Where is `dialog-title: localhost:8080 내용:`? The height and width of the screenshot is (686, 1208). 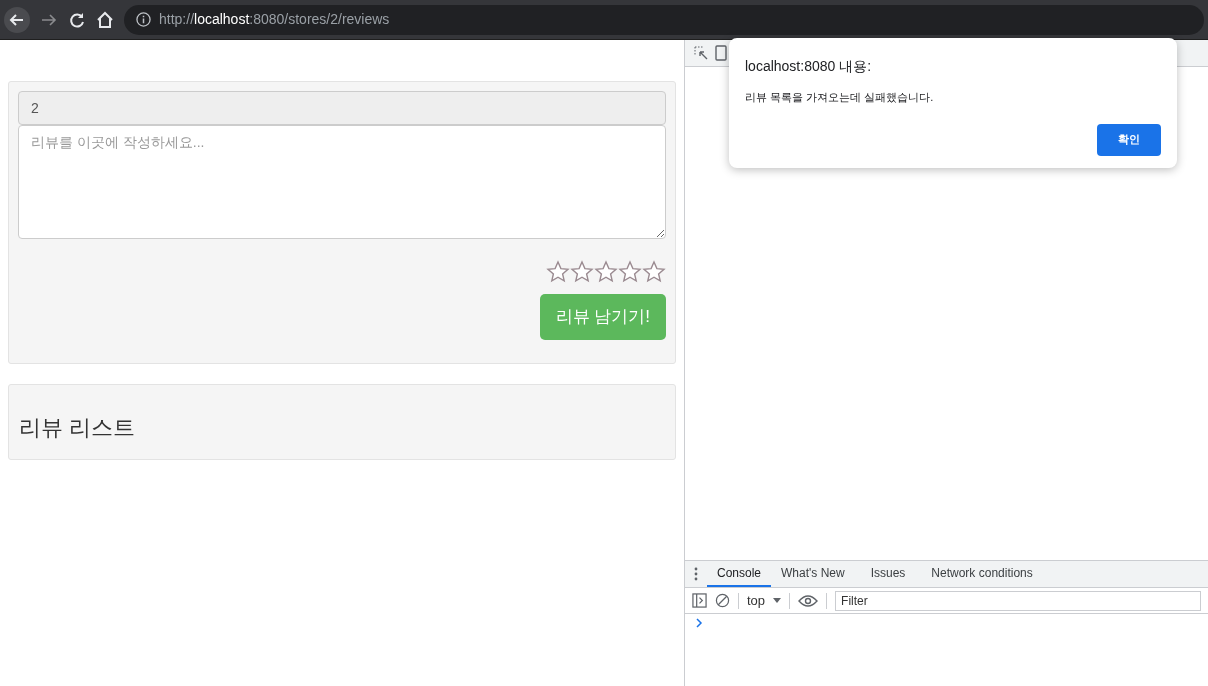
dialog-title: localhost:8080 내용: is located at coordinates (809, 66).